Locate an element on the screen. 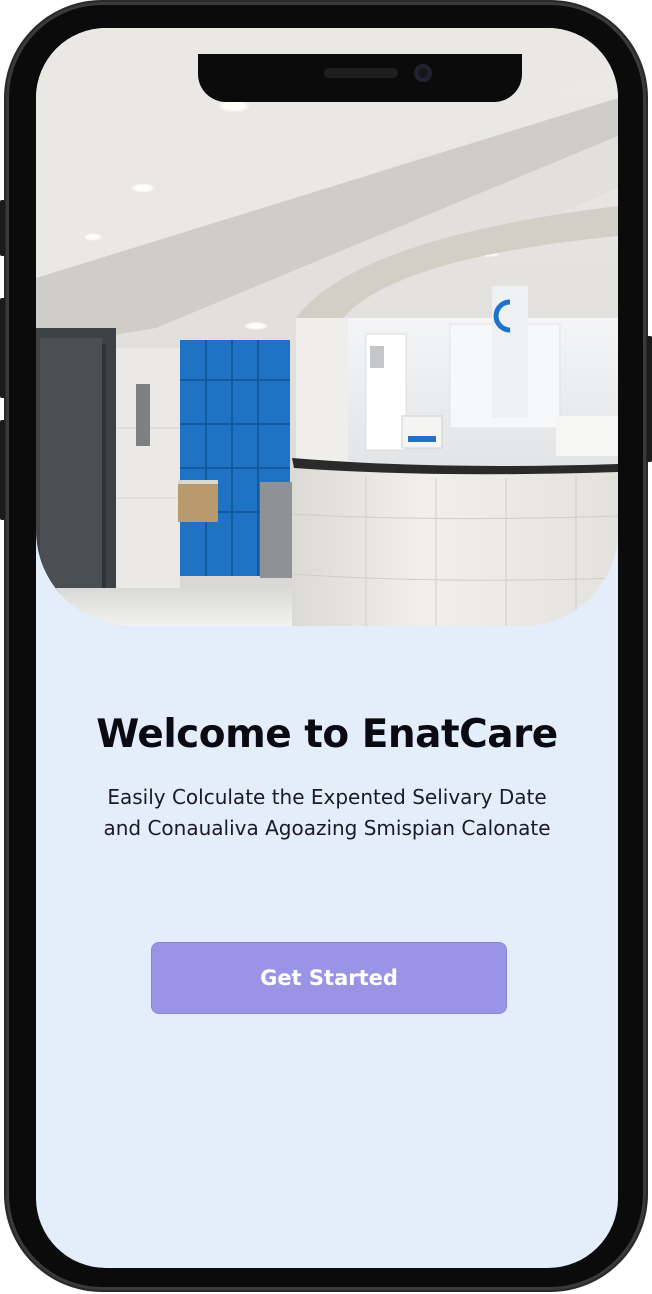  front-camera is located at coordinates (423, 73).